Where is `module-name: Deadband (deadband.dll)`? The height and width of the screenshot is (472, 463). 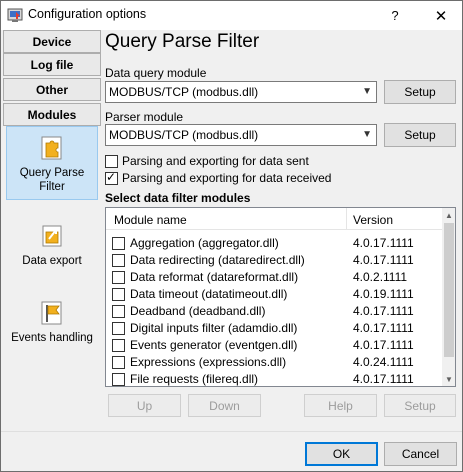
module-name: Deadband (deadband.dll) is located at coordinates (198, 311).